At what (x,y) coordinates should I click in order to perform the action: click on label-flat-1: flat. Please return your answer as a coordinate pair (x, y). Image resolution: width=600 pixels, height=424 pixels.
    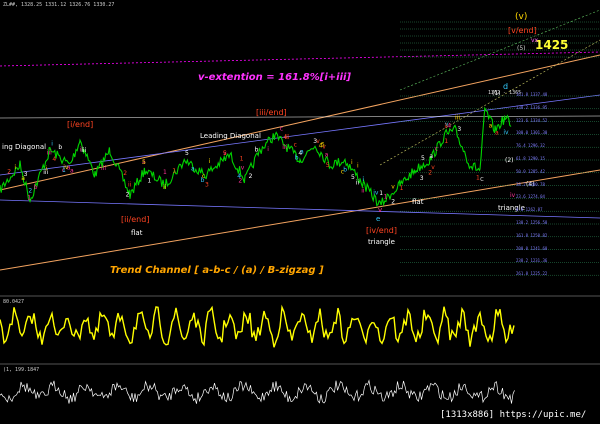
    Looking at the image, I should click on (137, 233).